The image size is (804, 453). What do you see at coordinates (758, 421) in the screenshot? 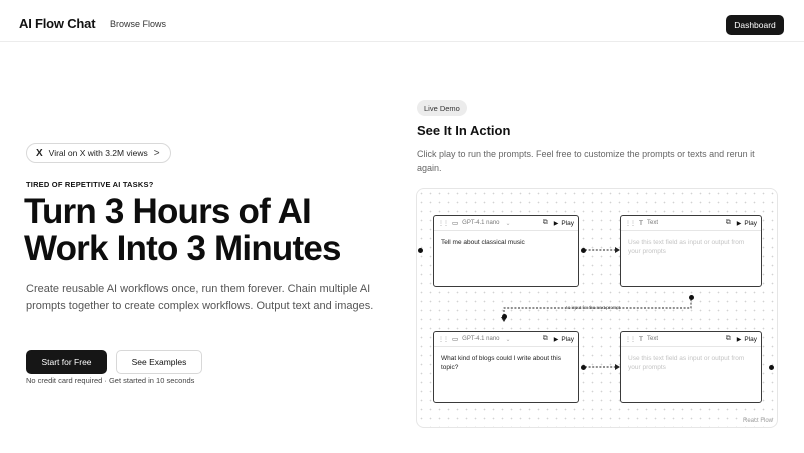
I see `react-flow-attribution: React Flow` at bounding box center [758, 421].